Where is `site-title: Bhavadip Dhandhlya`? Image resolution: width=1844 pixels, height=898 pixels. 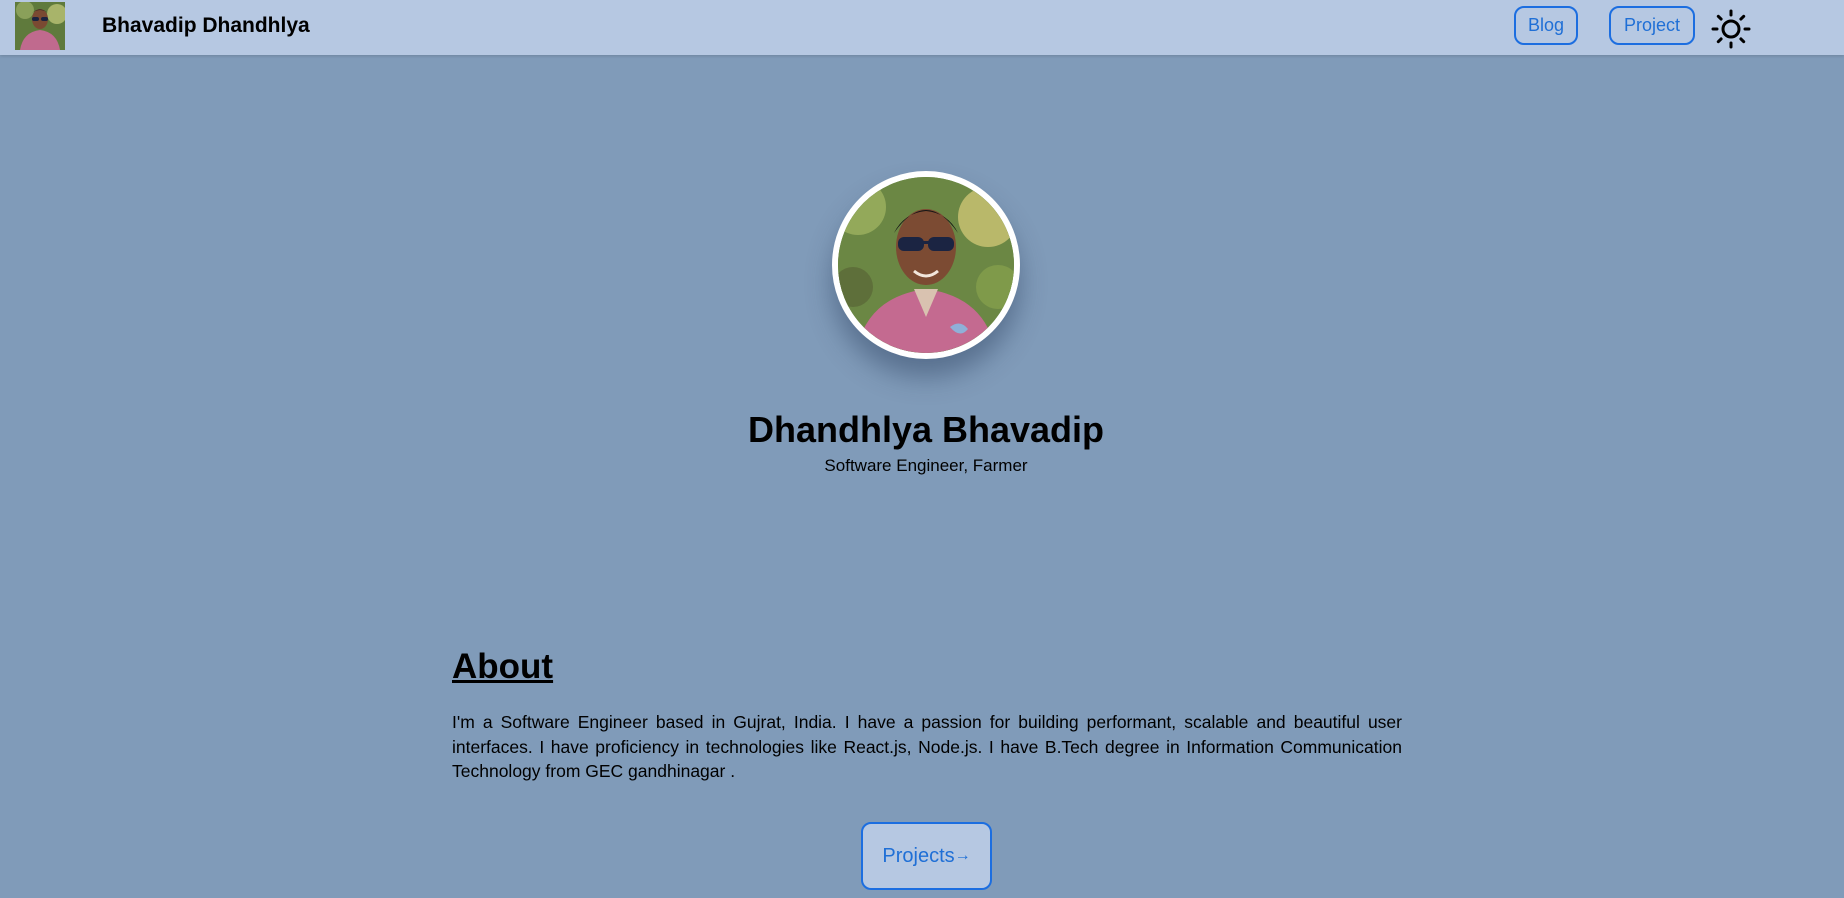
site-title: Bhavadip Dhandhlya is located at coordinates (206, 26).